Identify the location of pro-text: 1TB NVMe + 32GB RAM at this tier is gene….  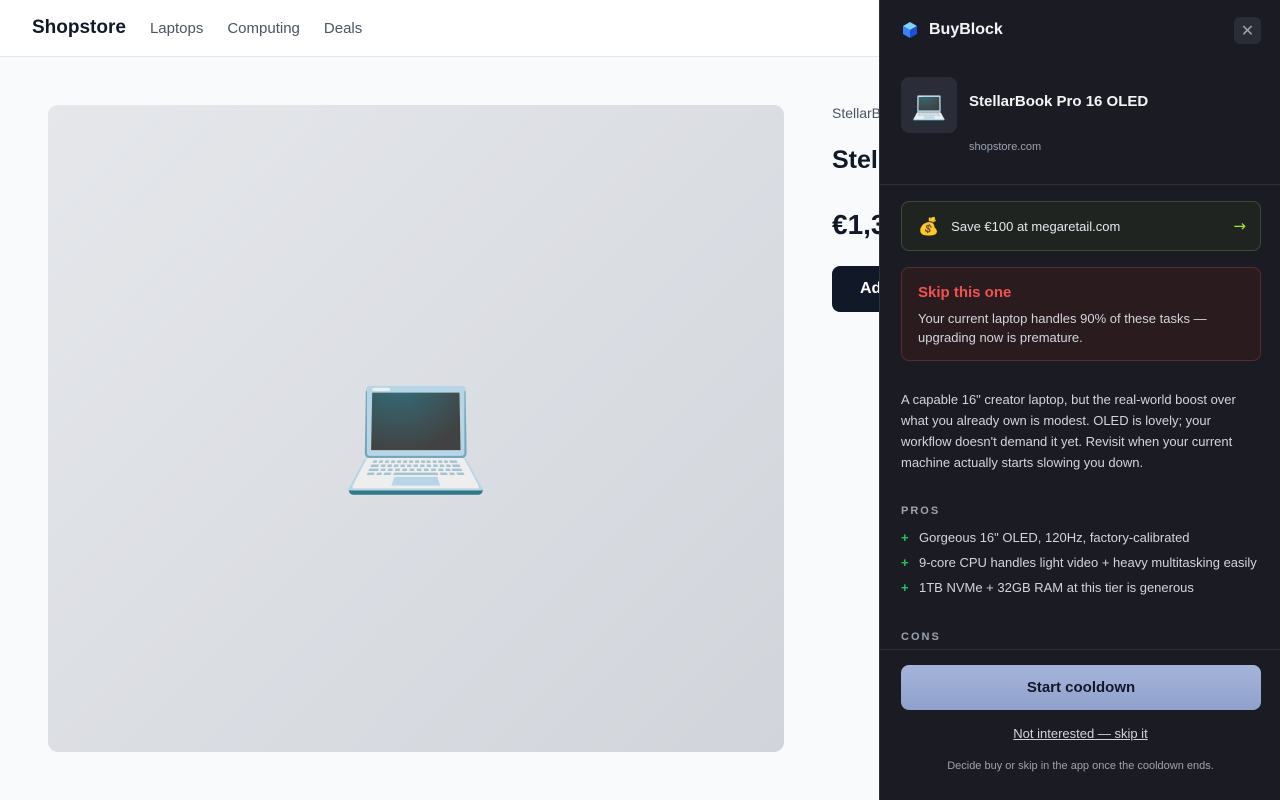
(1056, 587).